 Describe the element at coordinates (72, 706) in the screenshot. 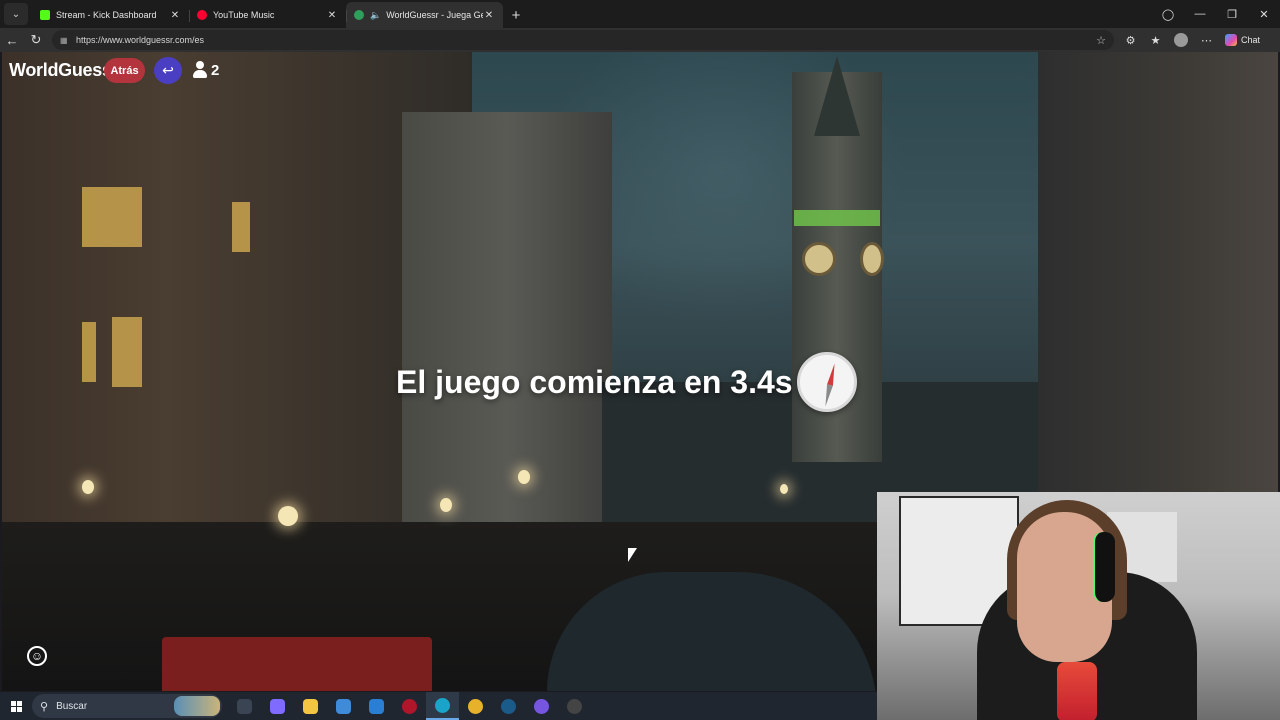

I see `search-placeholder: Buscar` at that location.